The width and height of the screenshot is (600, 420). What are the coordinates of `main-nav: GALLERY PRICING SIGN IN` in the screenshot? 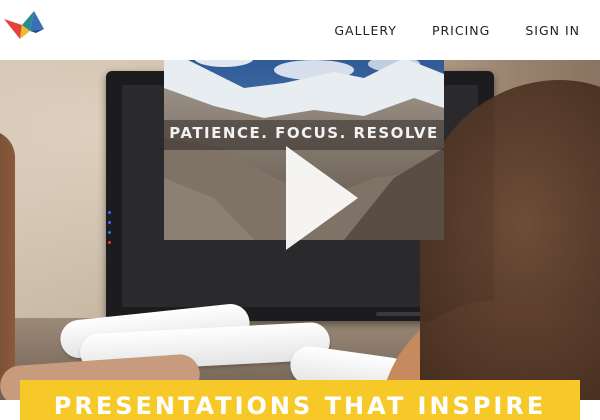 It's located at (439, 30).